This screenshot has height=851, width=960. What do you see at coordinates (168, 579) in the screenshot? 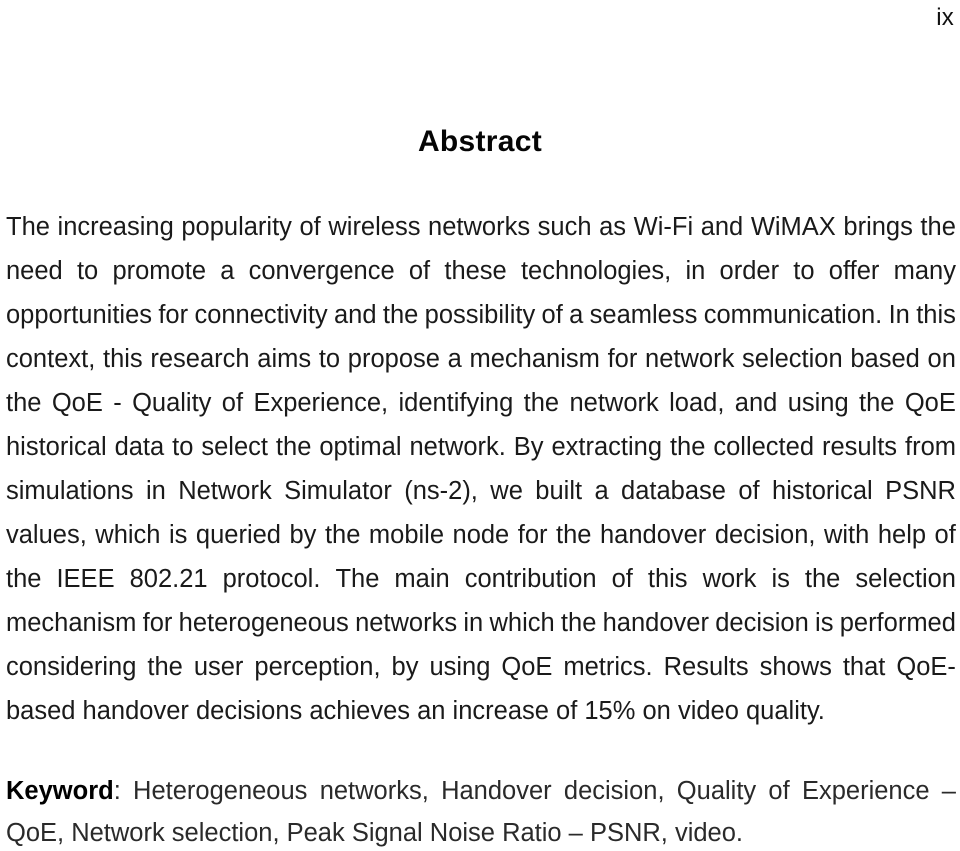
I see `abstract-word: 802.21` at bounding box center [168, 579].